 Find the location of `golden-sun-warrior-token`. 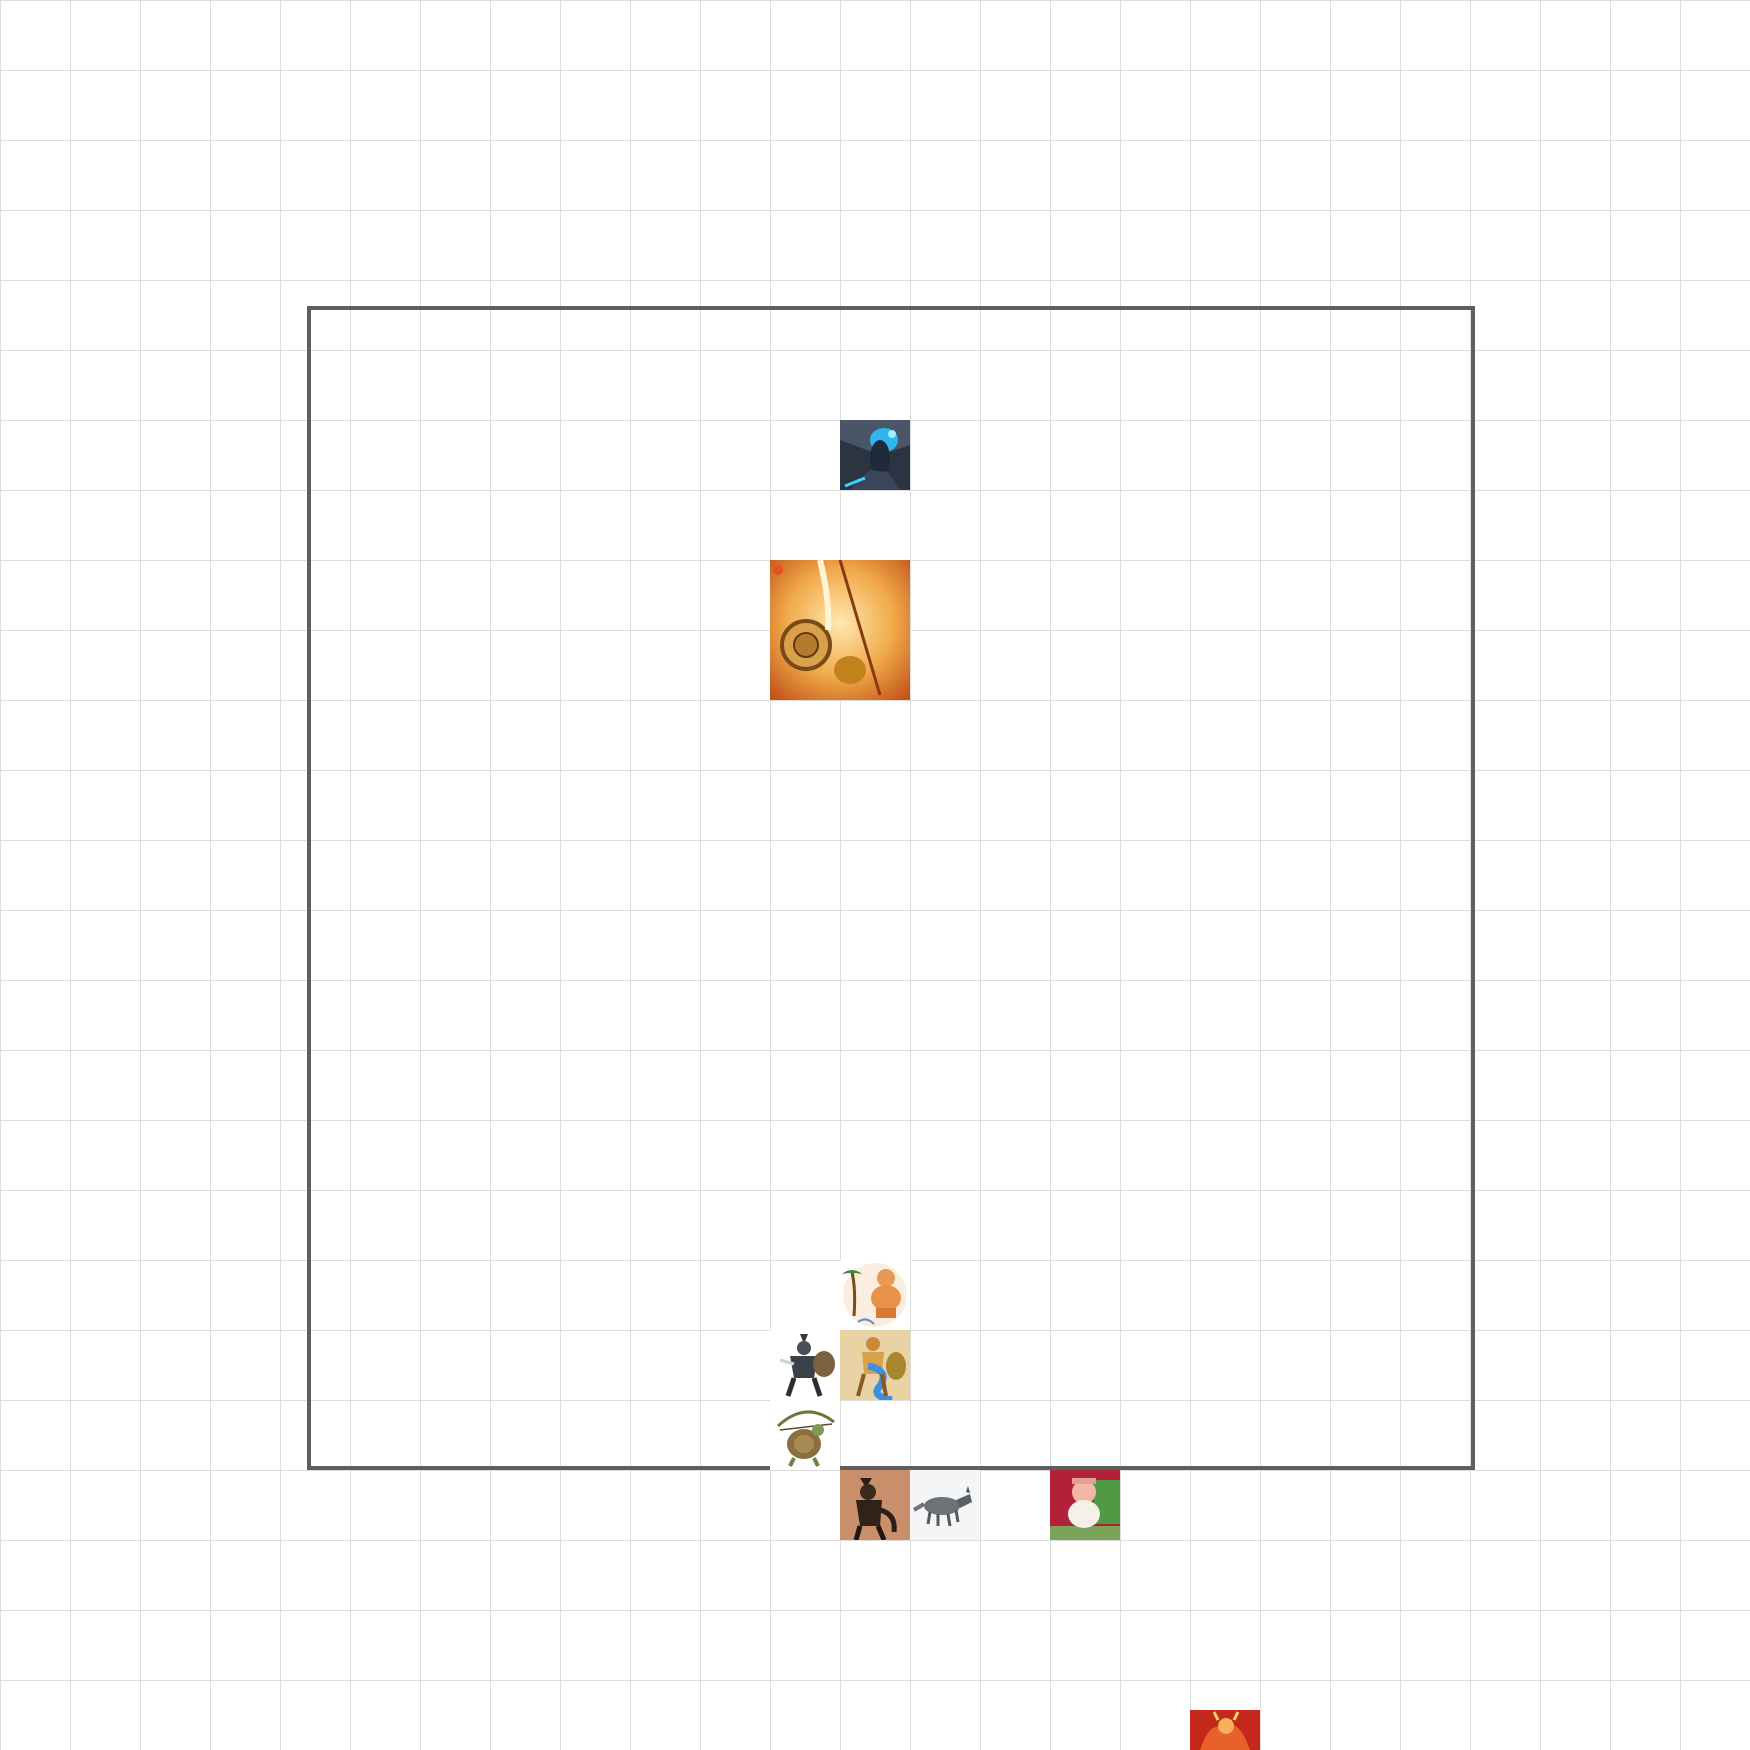

golden-sun-warrior-token is located at coordinates (840, 630).